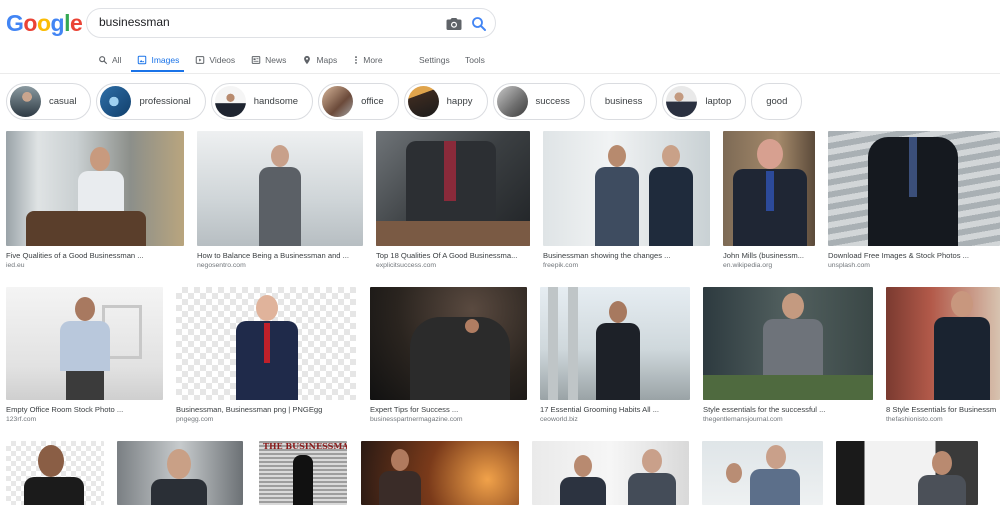 The height and width of the screenshot is (505, 1000). Describe the element at coordinates (319, 60) in the screenshot. I see `tab-maps: Maps` at that location.